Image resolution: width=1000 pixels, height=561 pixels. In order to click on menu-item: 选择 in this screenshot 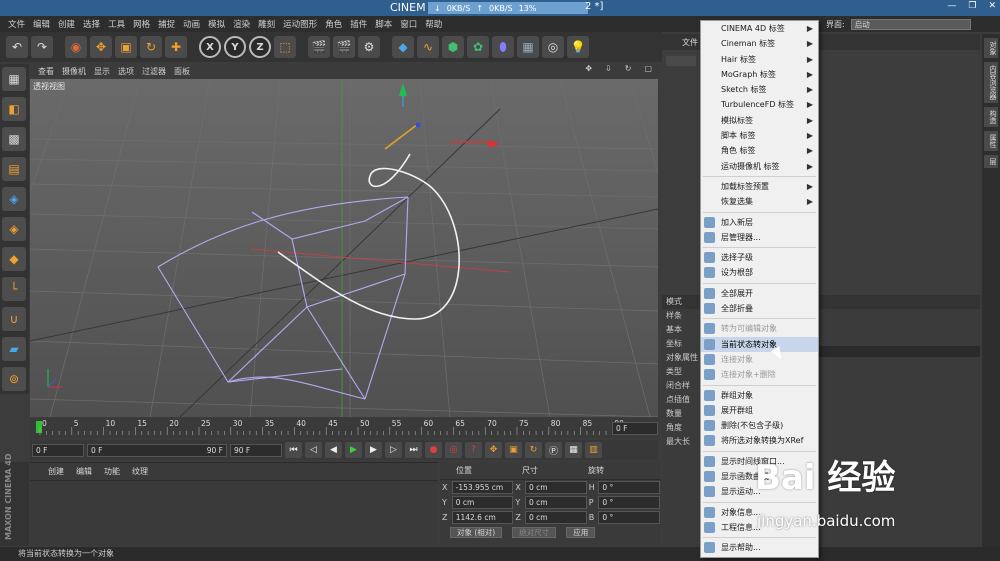, I will do `click(91, 24)`.